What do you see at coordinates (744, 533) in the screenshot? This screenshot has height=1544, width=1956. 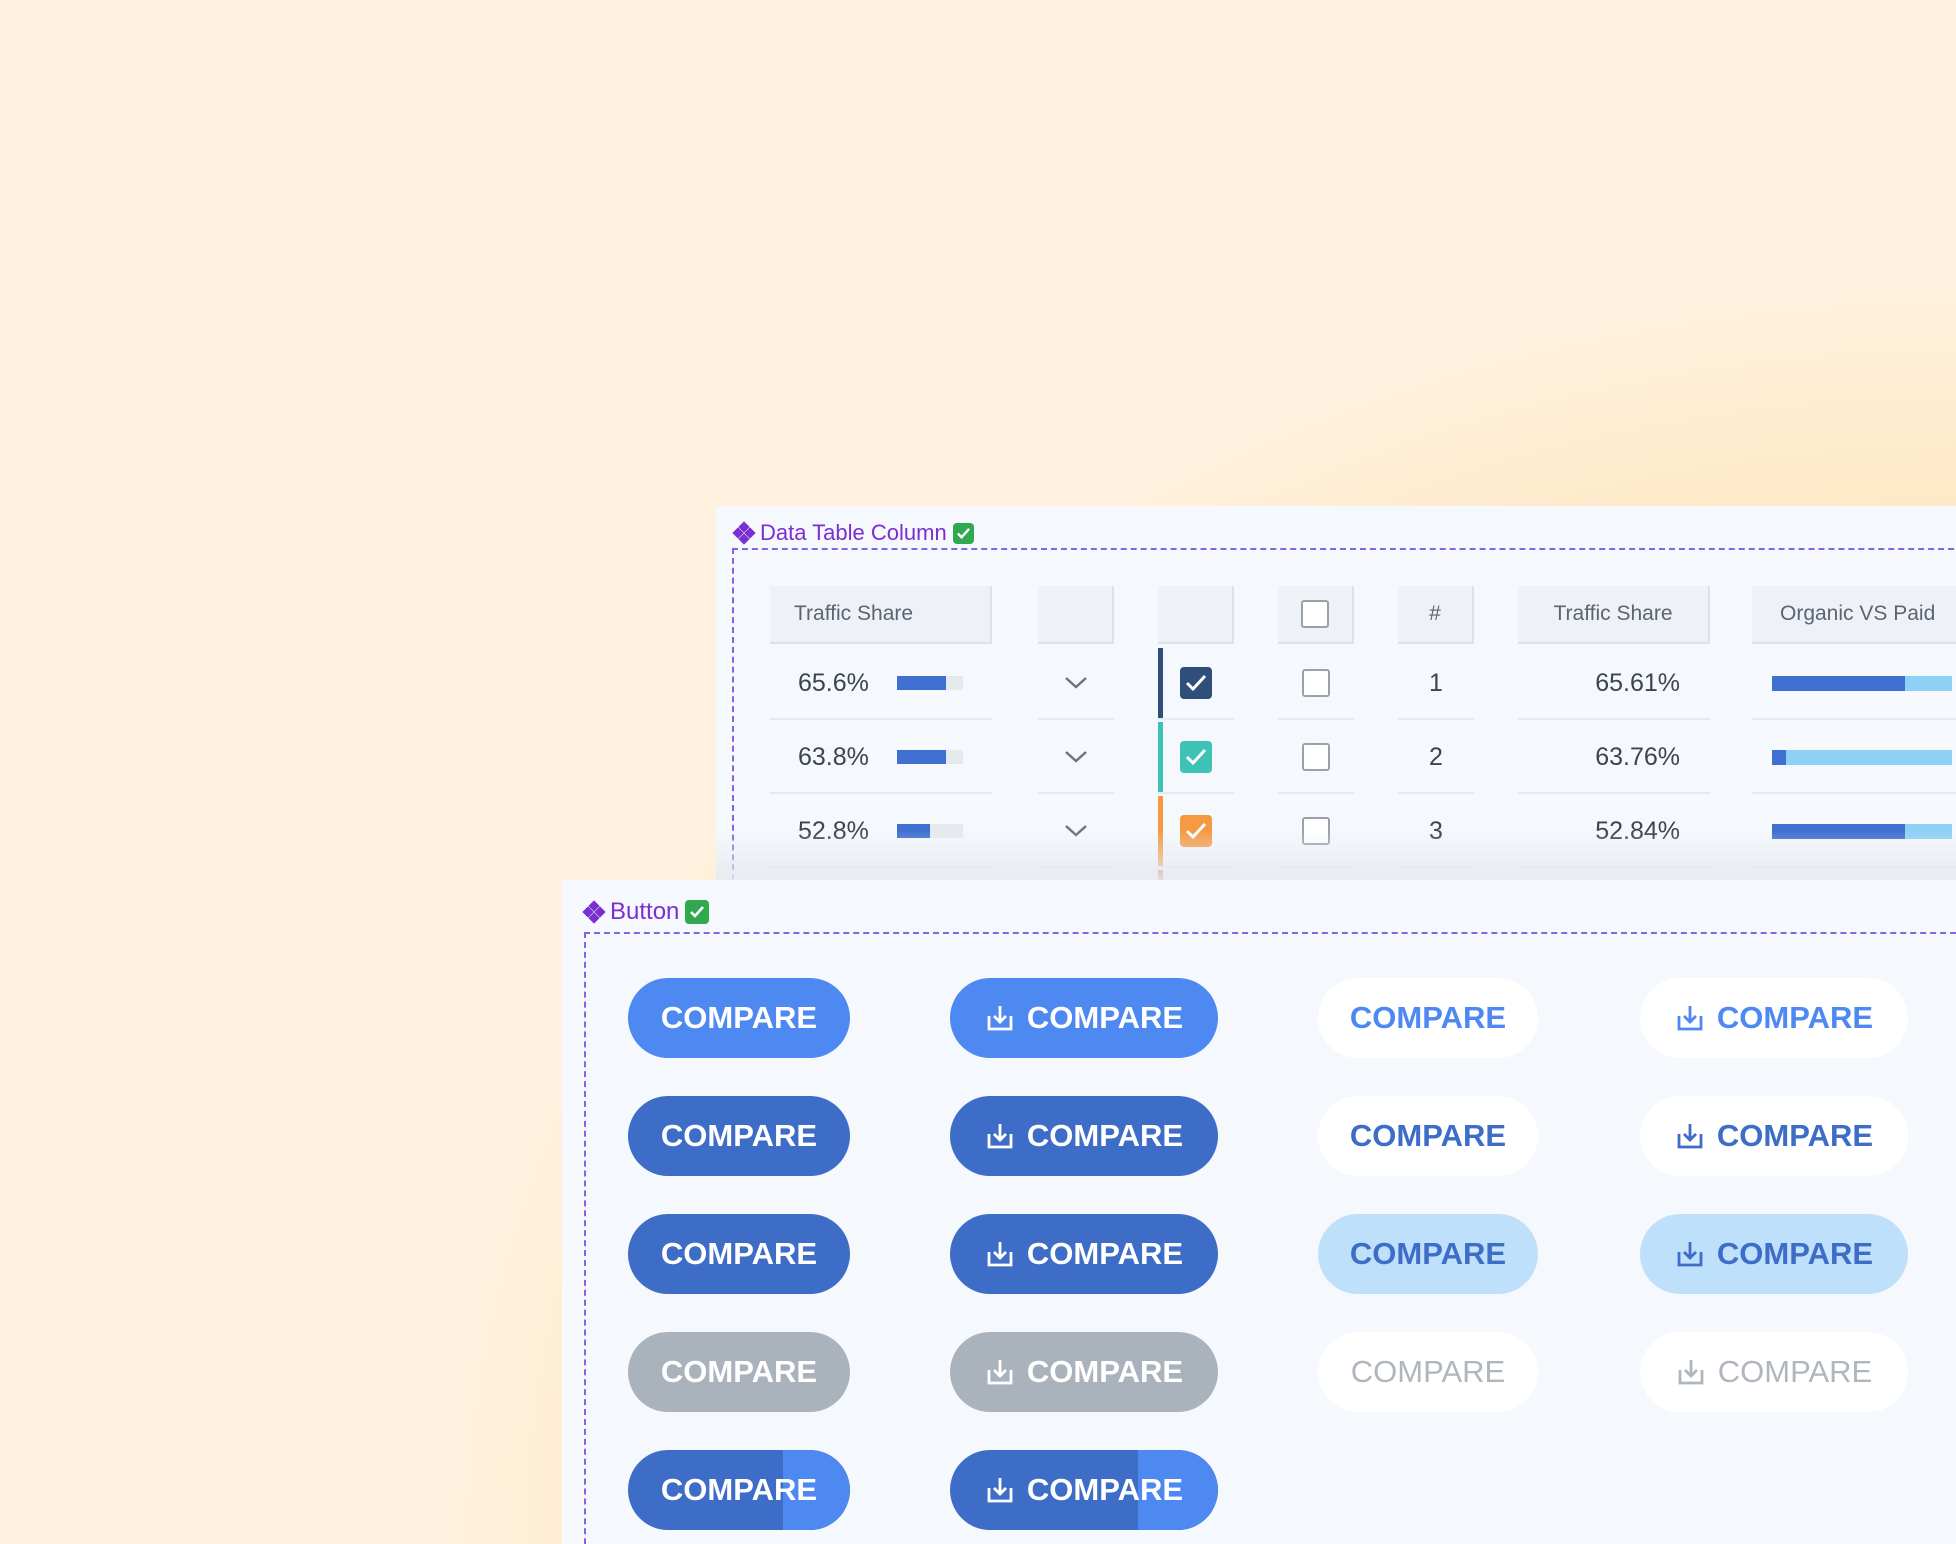 I see `component-icon` at bounding box center [744, 533].